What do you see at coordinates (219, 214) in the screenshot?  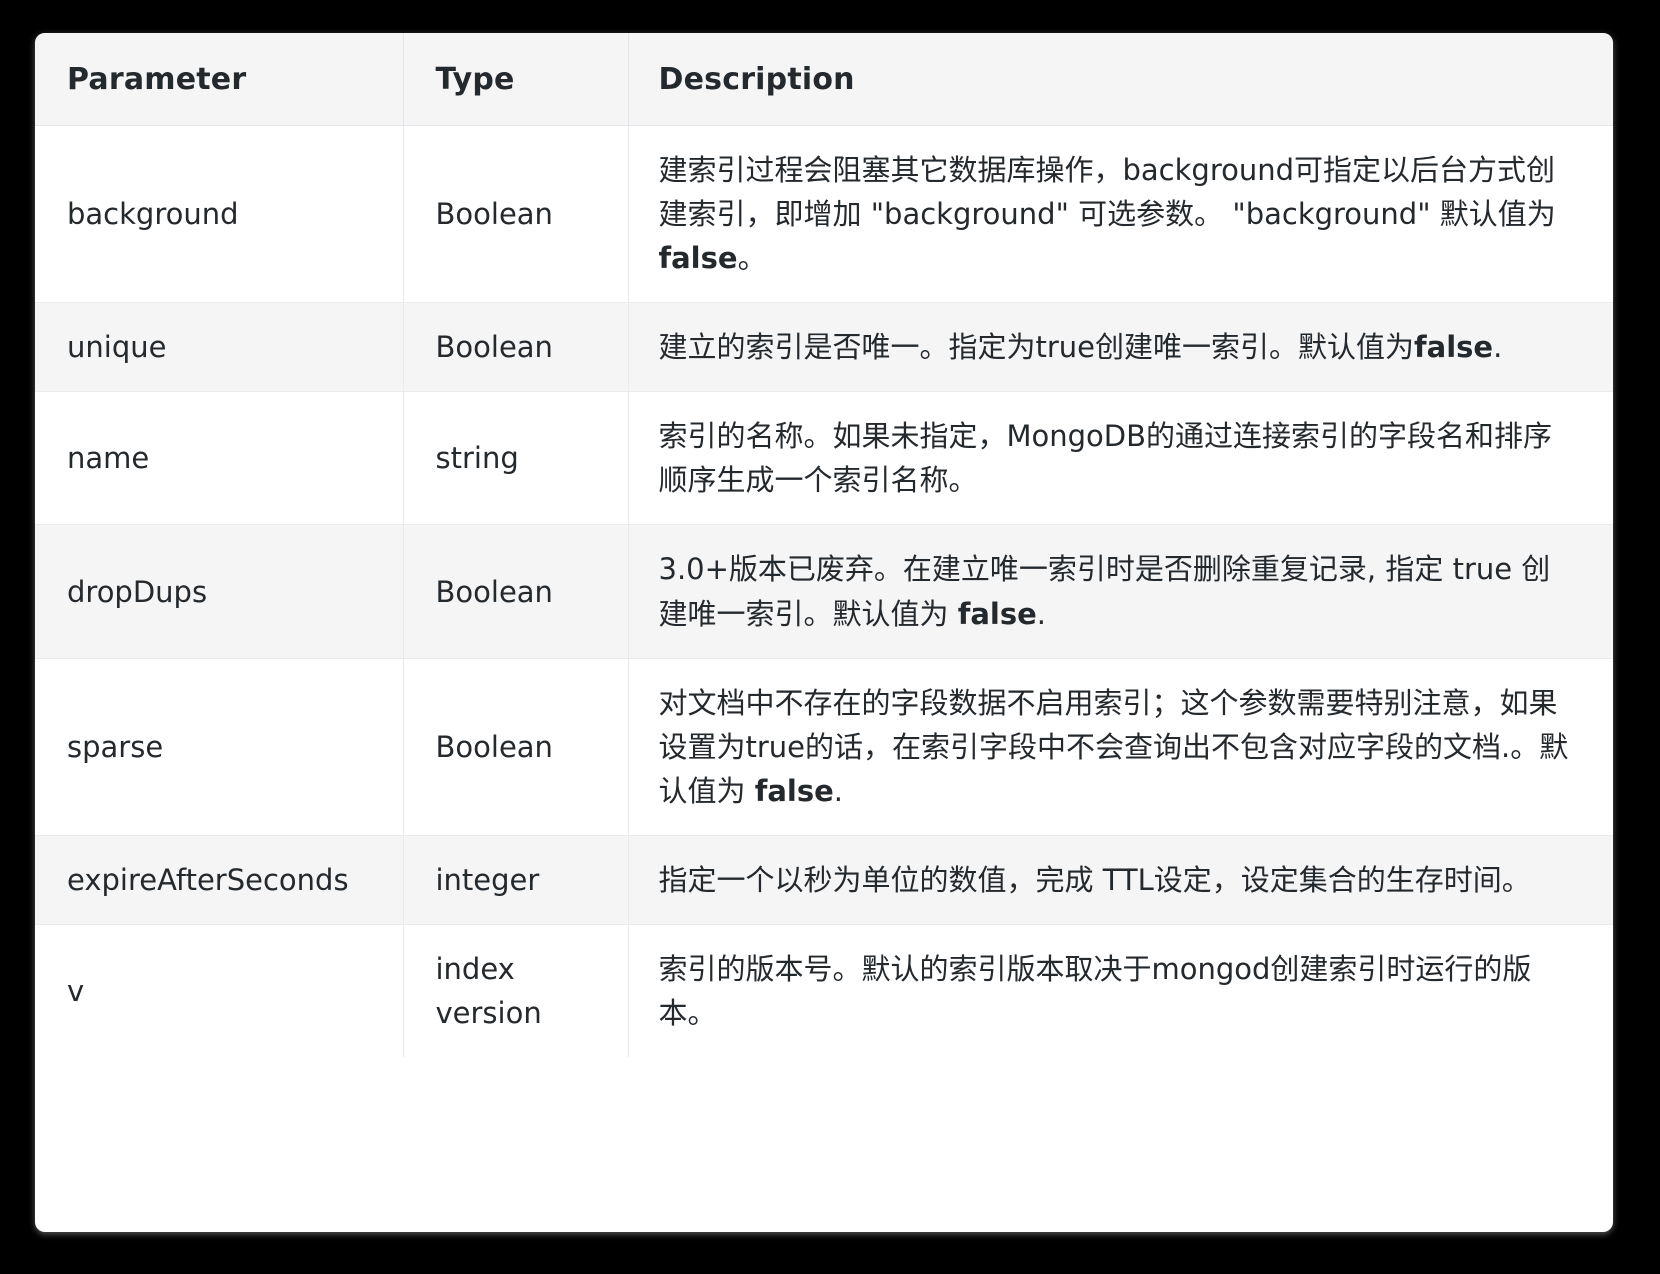 I see `cell-parameter: background` at bounding box center [219, 214].